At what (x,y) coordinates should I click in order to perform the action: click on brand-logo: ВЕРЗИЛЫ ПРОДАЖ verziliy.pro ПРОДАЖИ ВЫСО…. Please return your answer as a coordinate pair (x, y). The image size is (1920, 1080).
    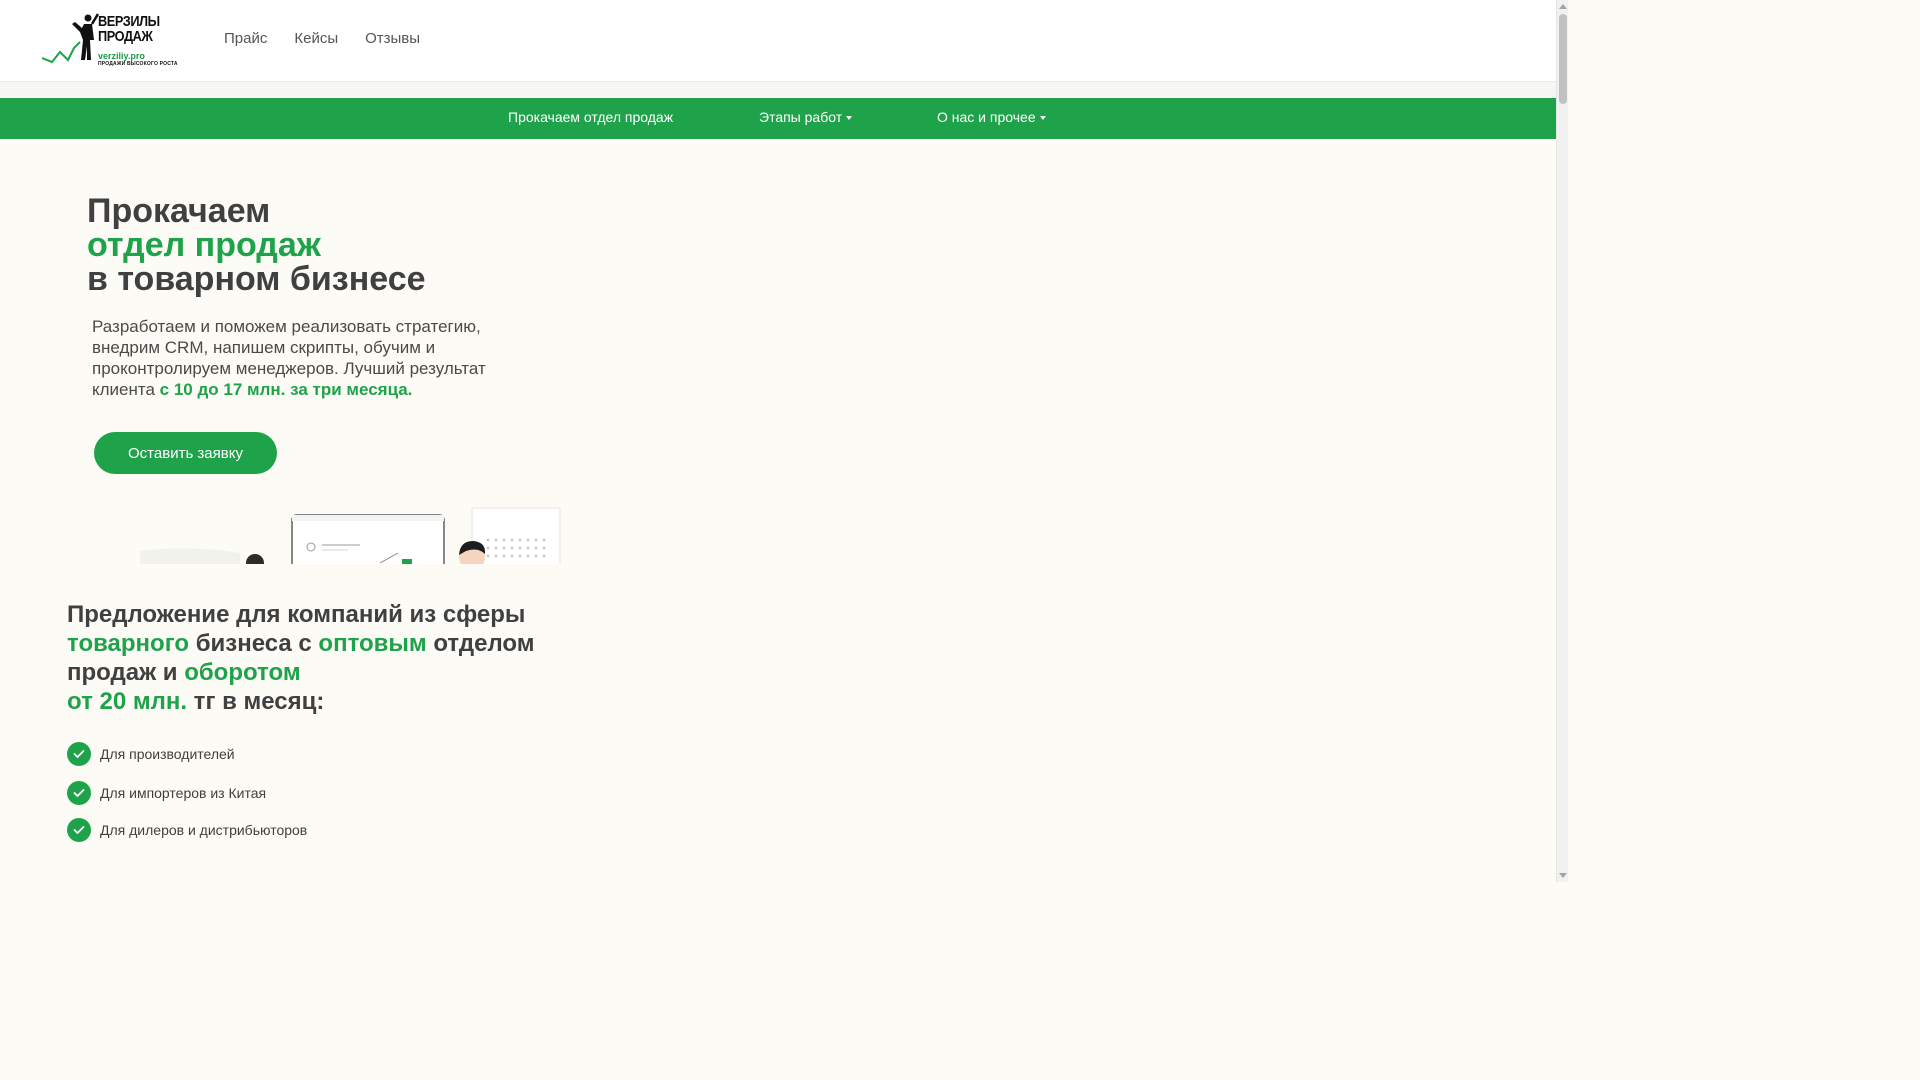
    Looking at the image, I should click on (109, 41).